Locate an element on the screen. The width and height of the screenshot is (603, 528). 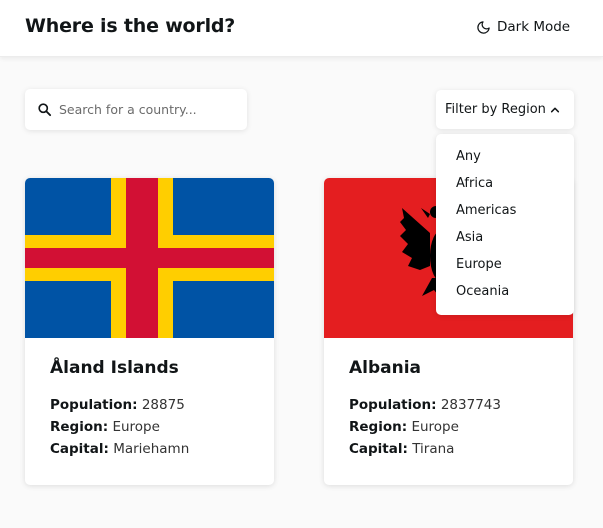
population-row: Population: 28875 is located at coordinates (117, 405).